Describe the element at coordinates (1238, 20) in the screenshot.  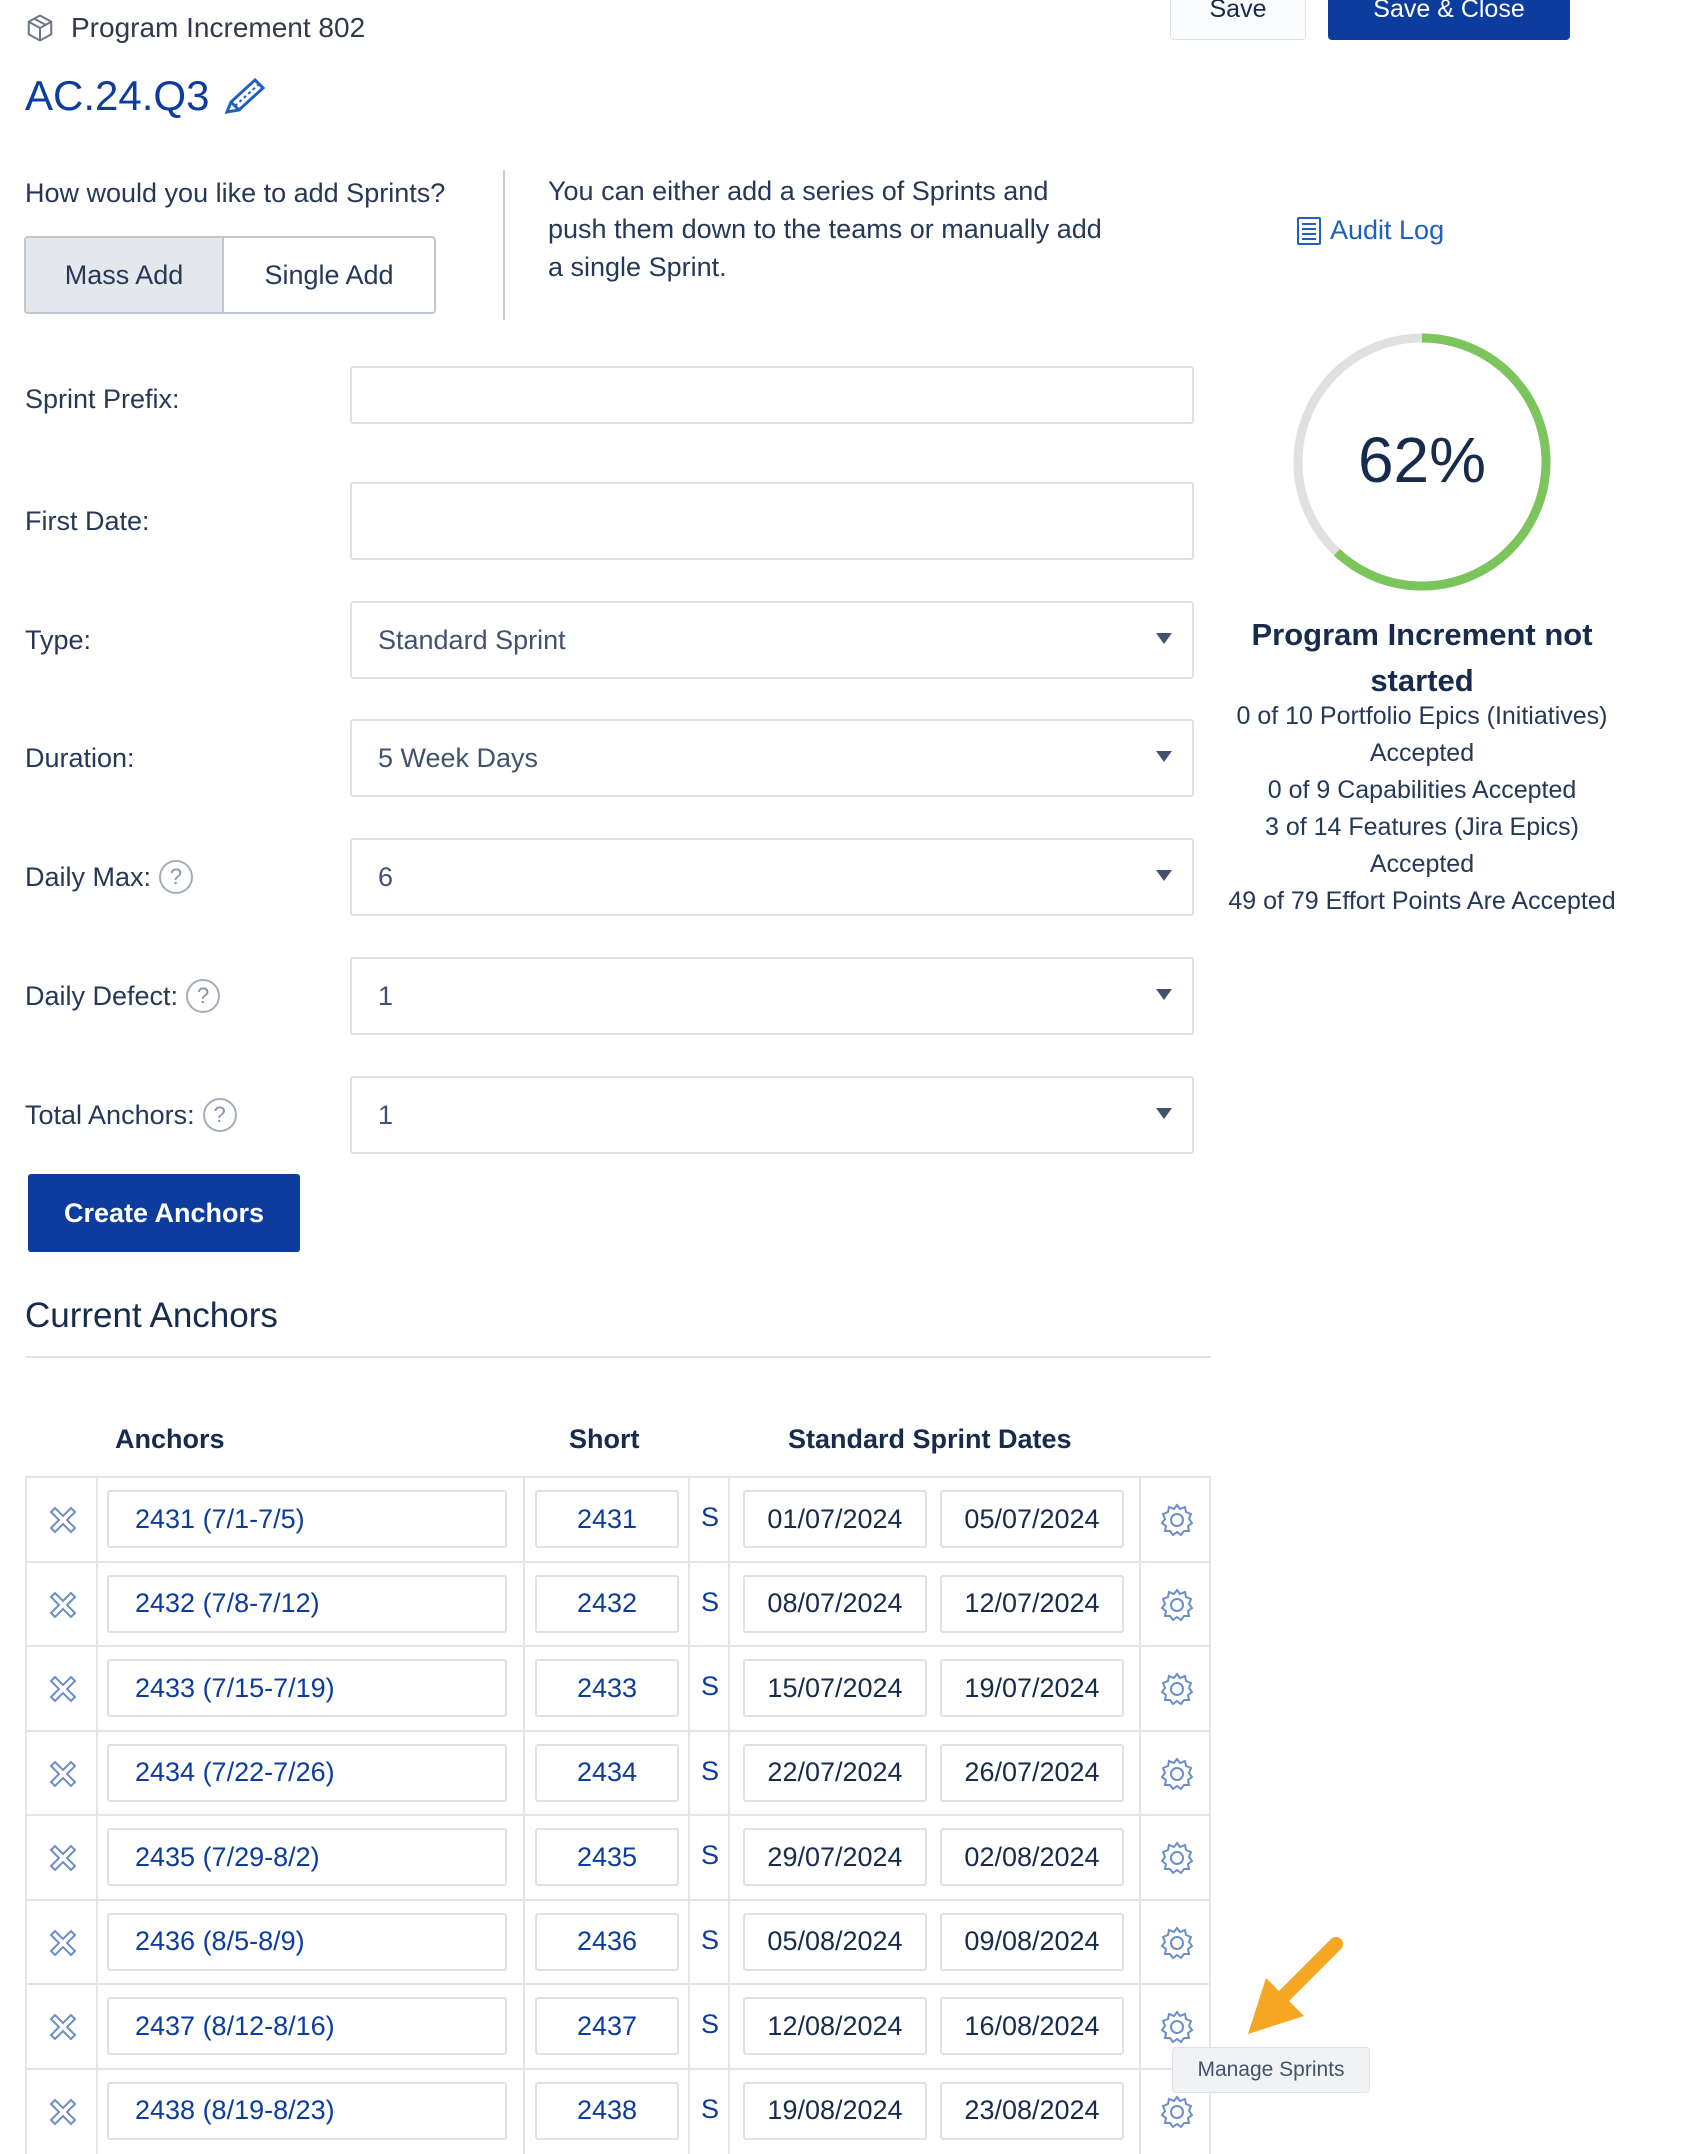
I see `save-button: Save` at that location.